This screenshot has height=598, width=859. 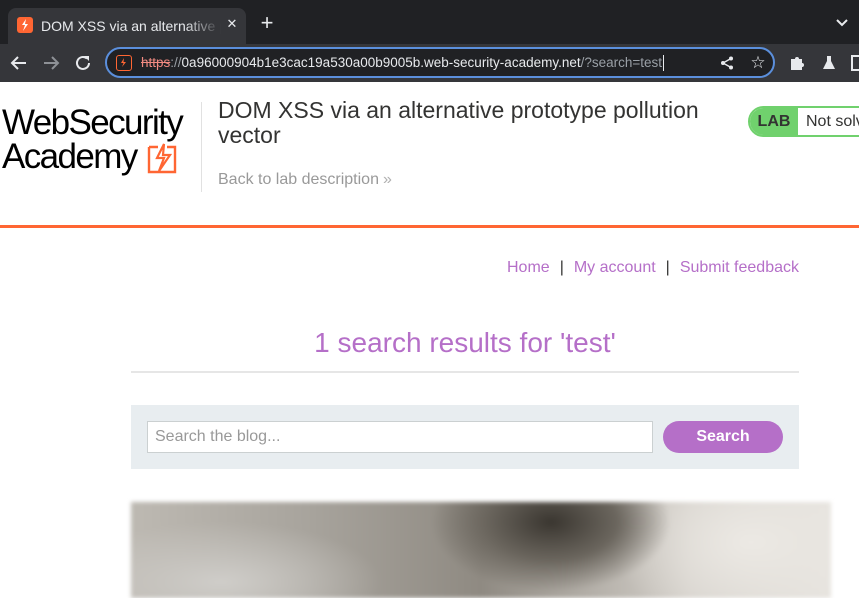 What do you see at coordinates (298, 179) in the screenshot?
I see `back-link-label: Back to lab description` at bounding box center [298, 179].